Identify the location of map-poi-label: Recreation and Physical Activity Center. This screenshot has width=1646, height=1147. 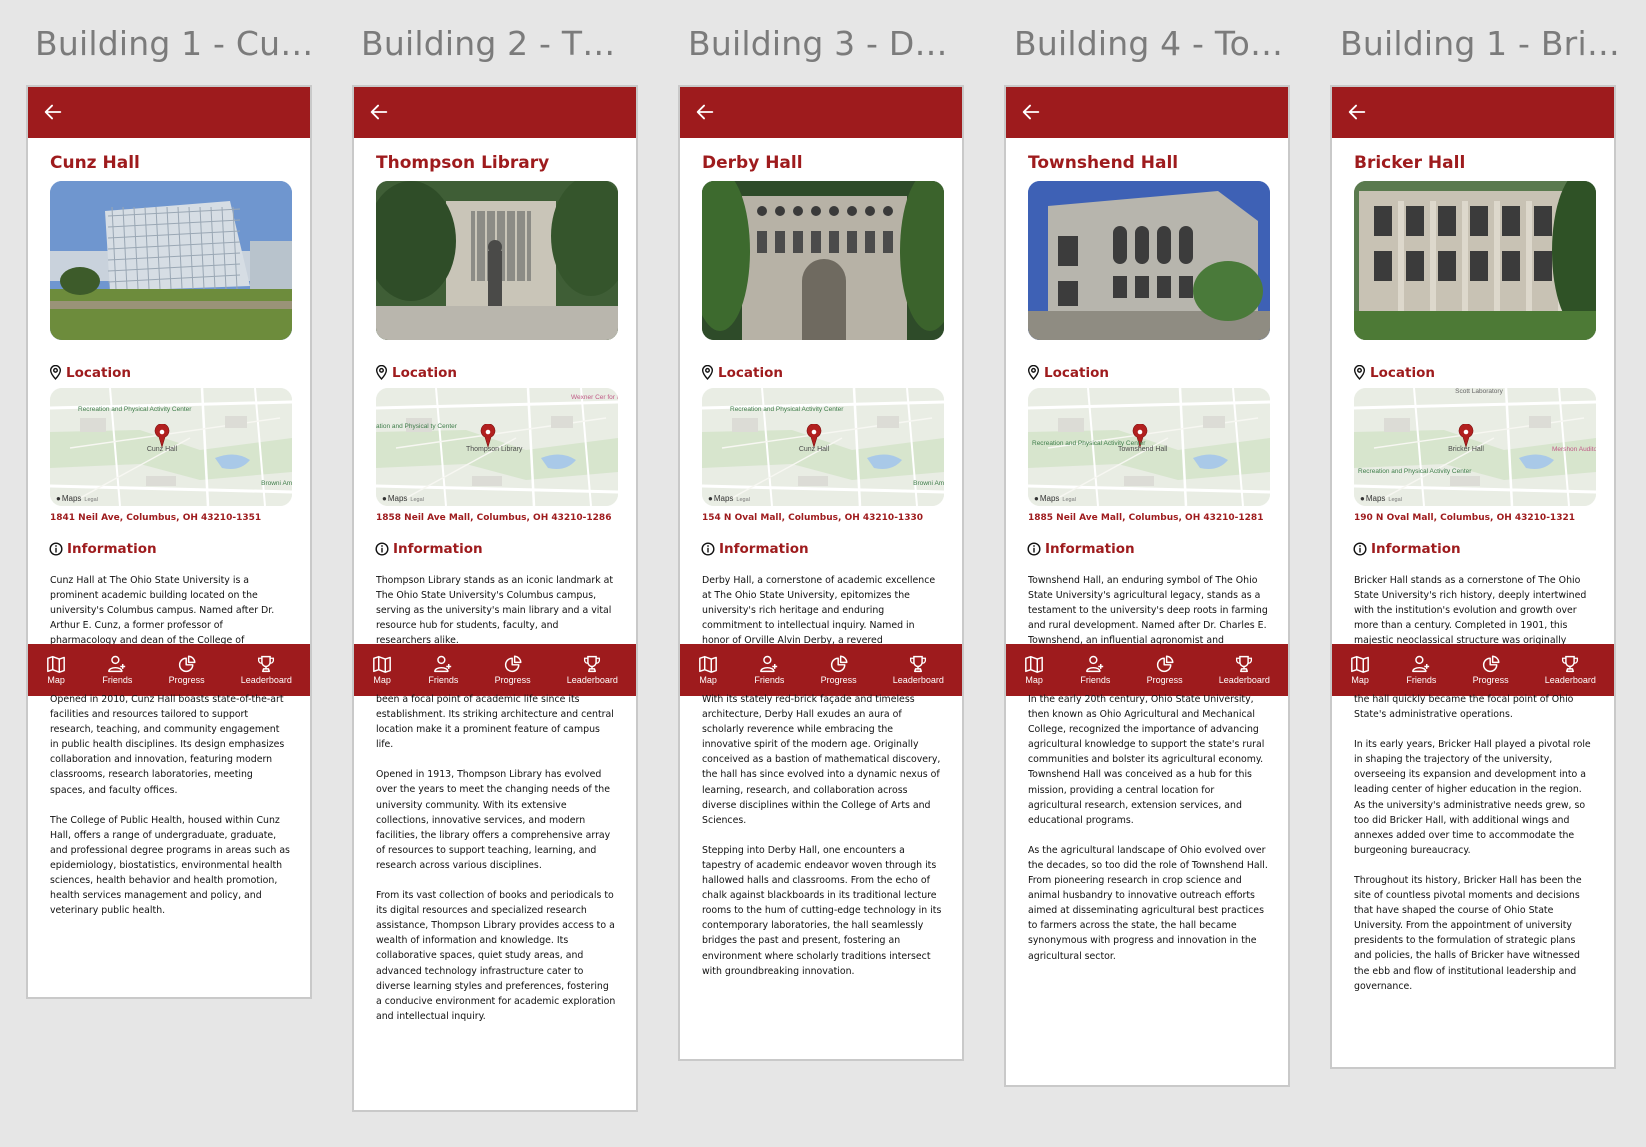
(1414, 471).